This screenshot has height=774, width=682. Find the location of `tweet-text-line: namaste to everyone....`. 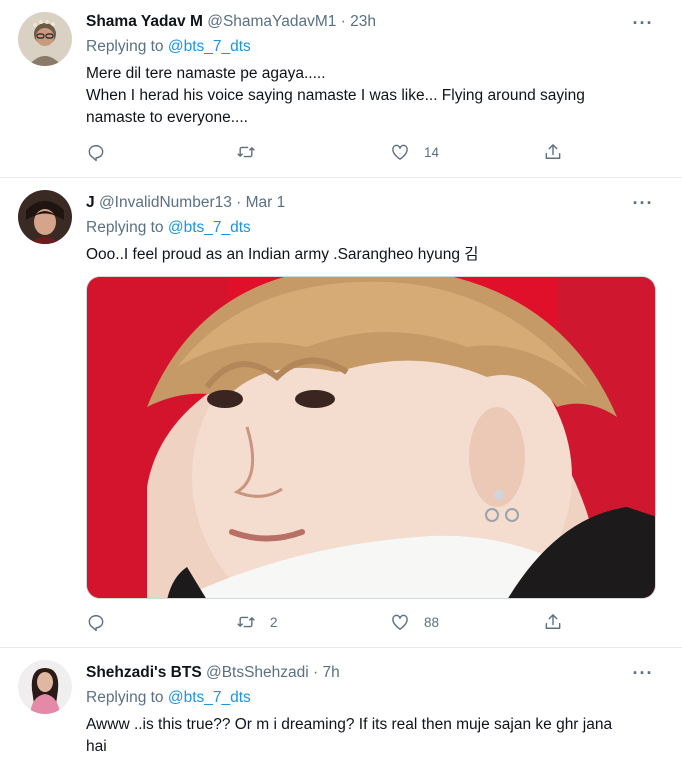

tweet-text-line: namaste to everyone.... is located at coordinates (167, 117).